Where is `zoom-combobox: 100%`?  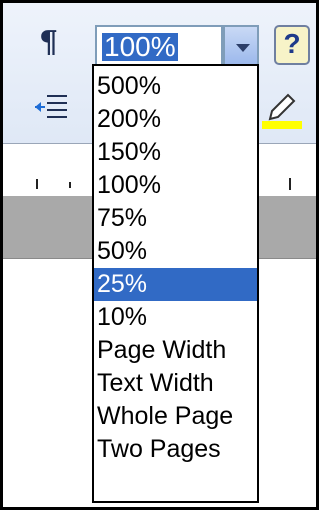
zoom-combobox: 100% is located at coordinates (159, 46).